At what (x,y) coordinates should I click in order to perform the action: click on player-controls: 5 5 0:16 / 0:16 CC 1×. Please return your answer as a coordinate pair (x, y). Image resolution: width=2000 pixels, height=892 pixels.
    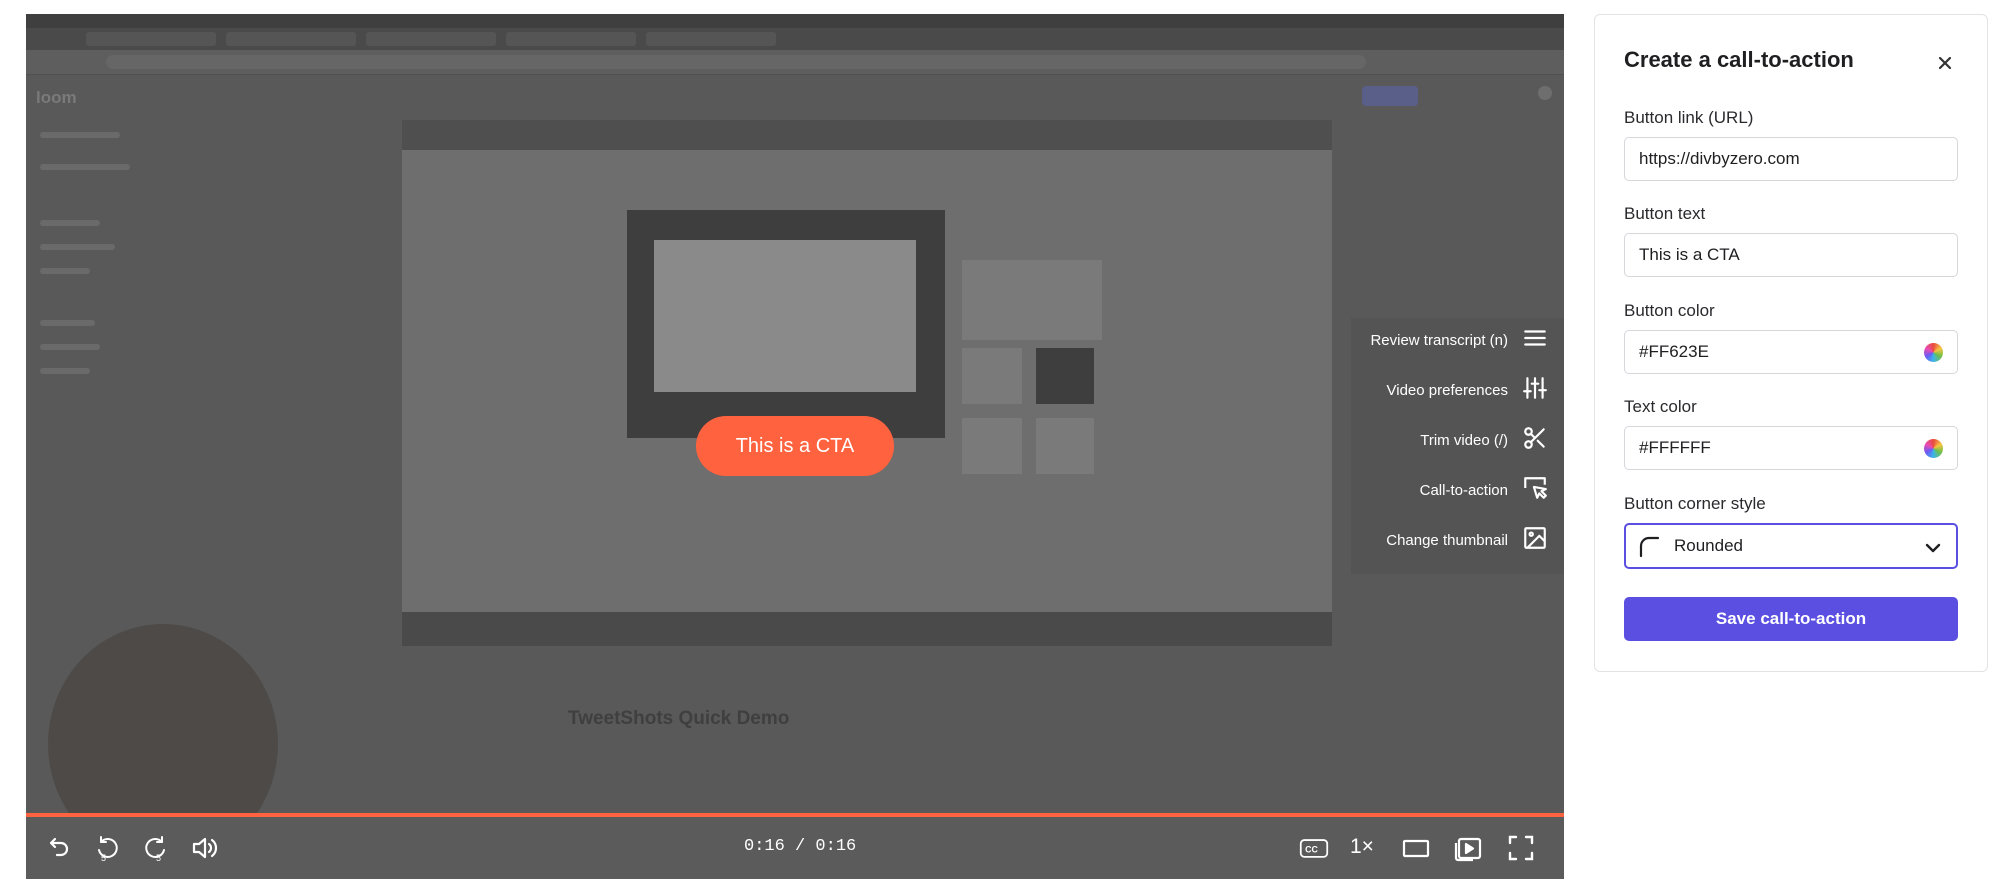
    Looking at the image, I should click on (795, 848).